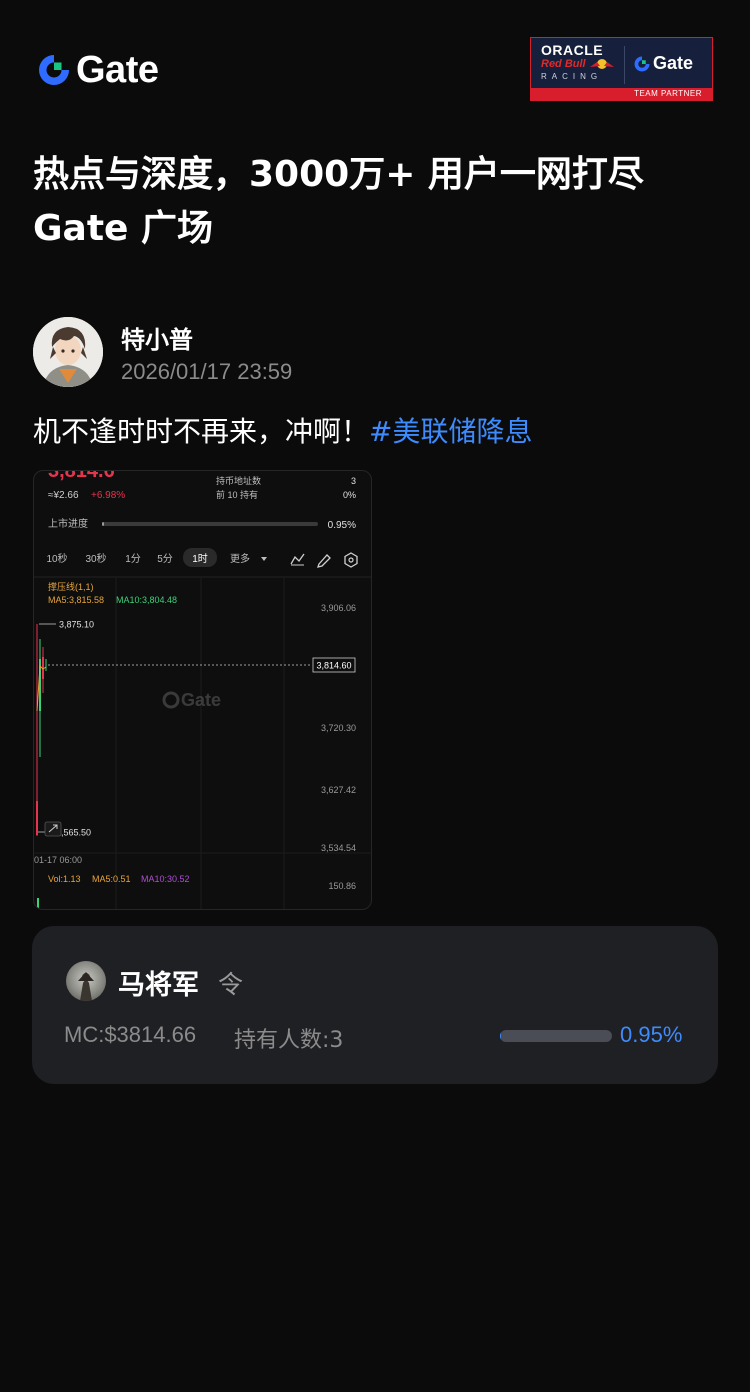 The height and width of the screenshot is (1392, 750). What do you see at coordinates (63, 495) in the screenshot?
I see `cny-price: ≈¥2.66` at bounding box center [63, 495].